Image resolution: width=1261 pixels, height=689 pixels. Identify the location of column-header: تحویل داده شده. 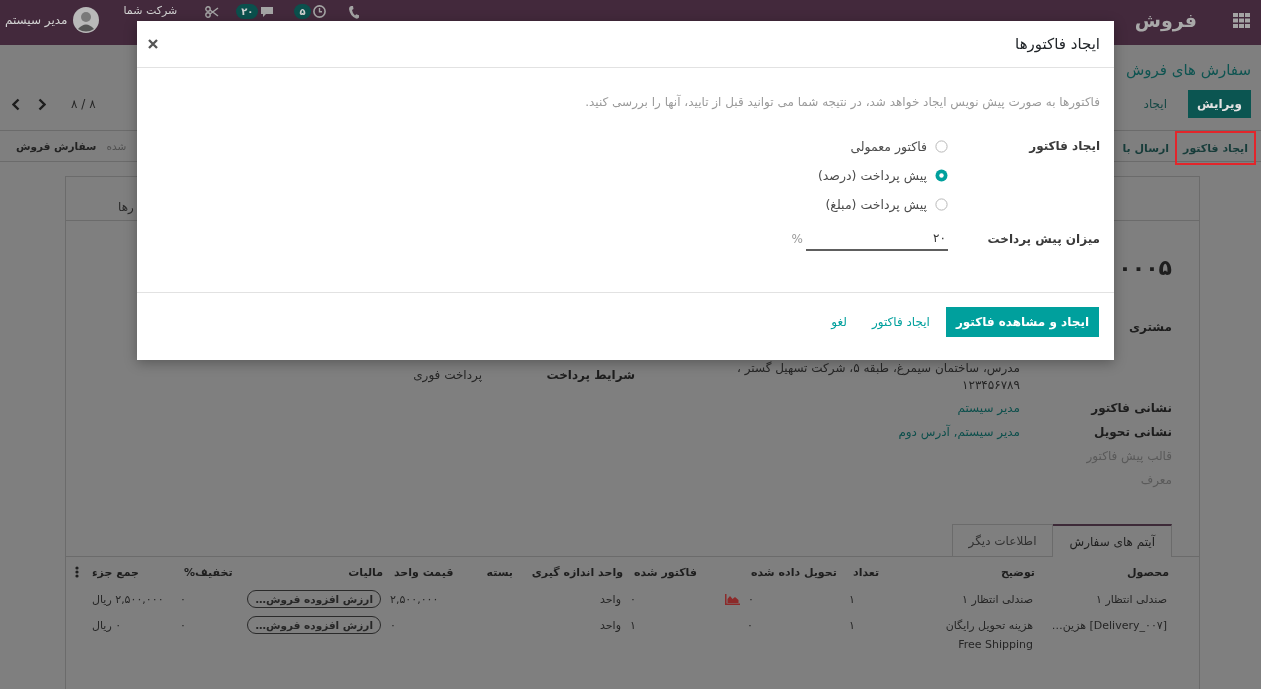
(794, 572).